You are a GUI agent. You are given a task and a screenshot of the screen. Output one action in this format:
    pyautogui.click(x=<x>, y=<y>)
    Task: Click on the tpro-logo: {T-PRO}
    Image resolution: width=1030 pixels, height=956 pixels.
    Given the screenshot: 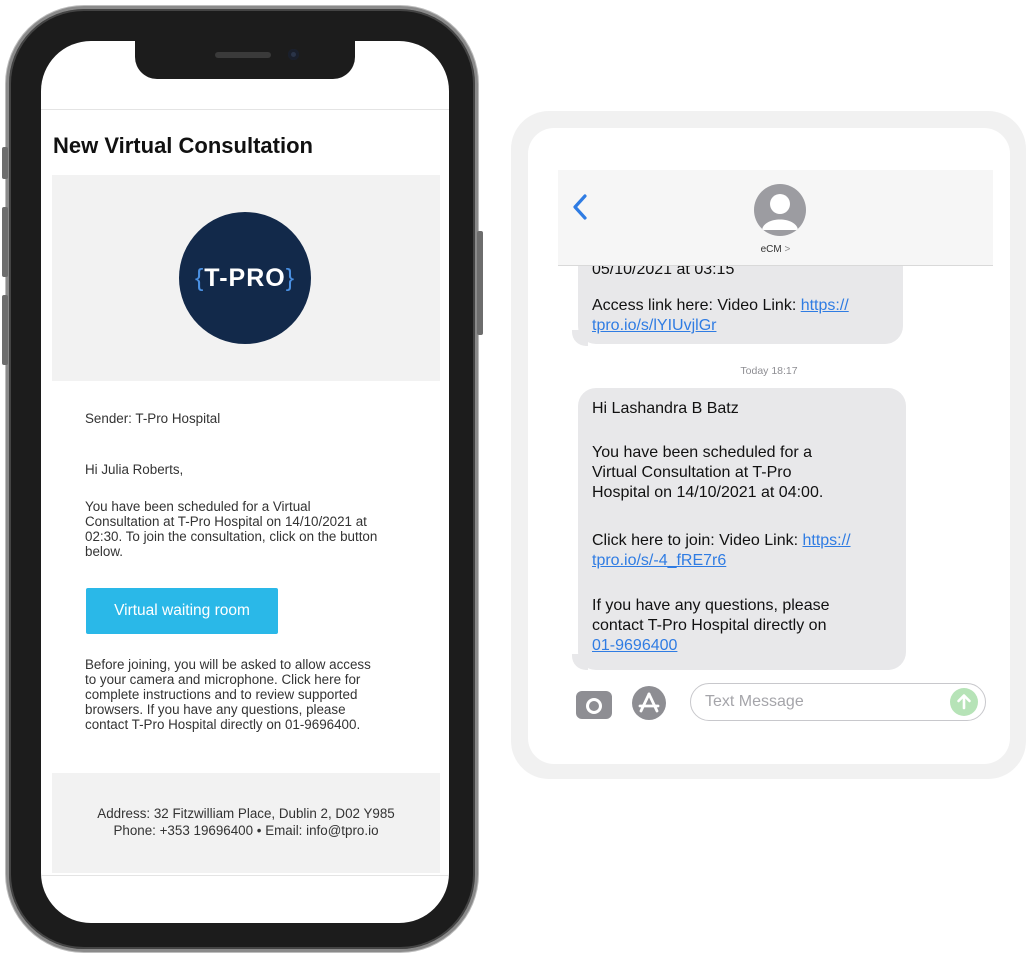 What is the action you would take?
    pyautogui.click(x=245, y=278)
    